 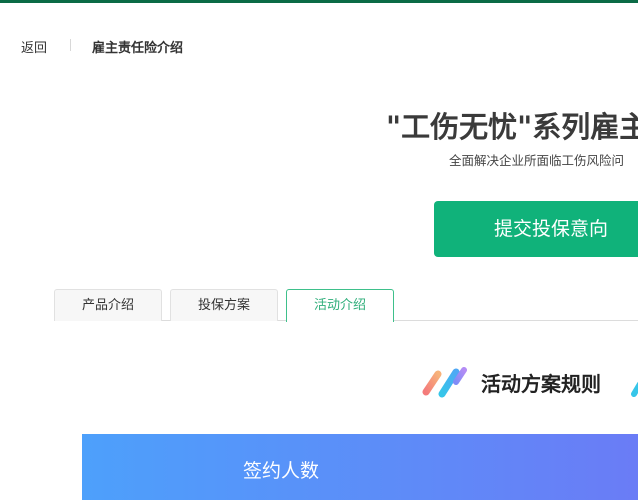 What do you see at coordinates (512, 127) in the screenshot?
I see `hero-title: "工伤无忧"系列雇主` at bounding box center [512, 127].